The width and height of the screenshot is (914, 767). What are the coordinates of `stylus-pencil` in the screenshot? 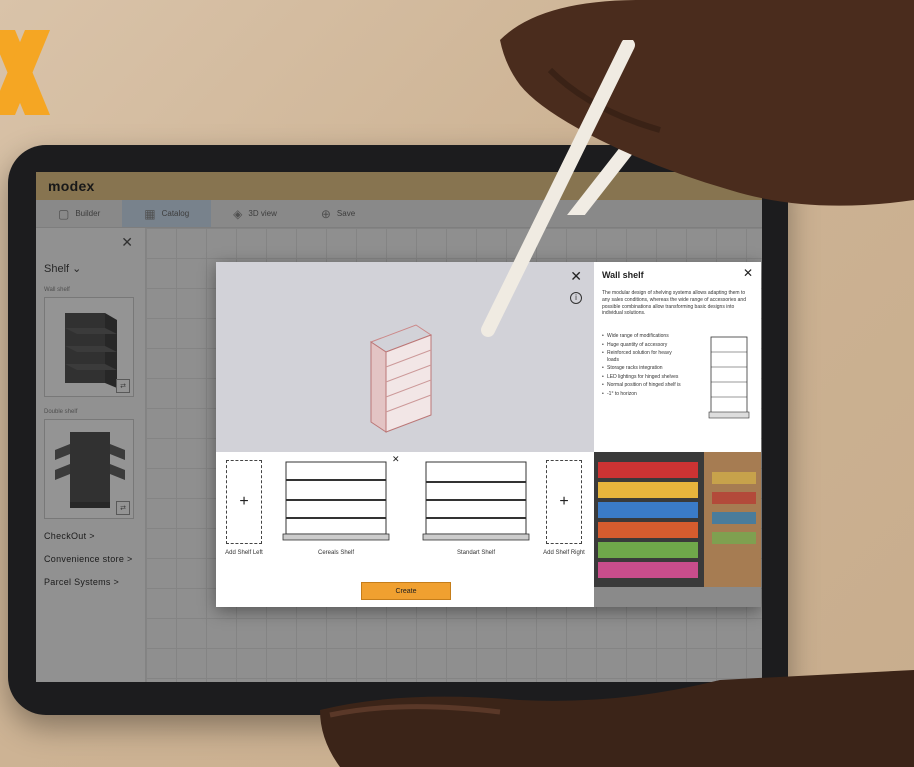 It's located at (558, 188).